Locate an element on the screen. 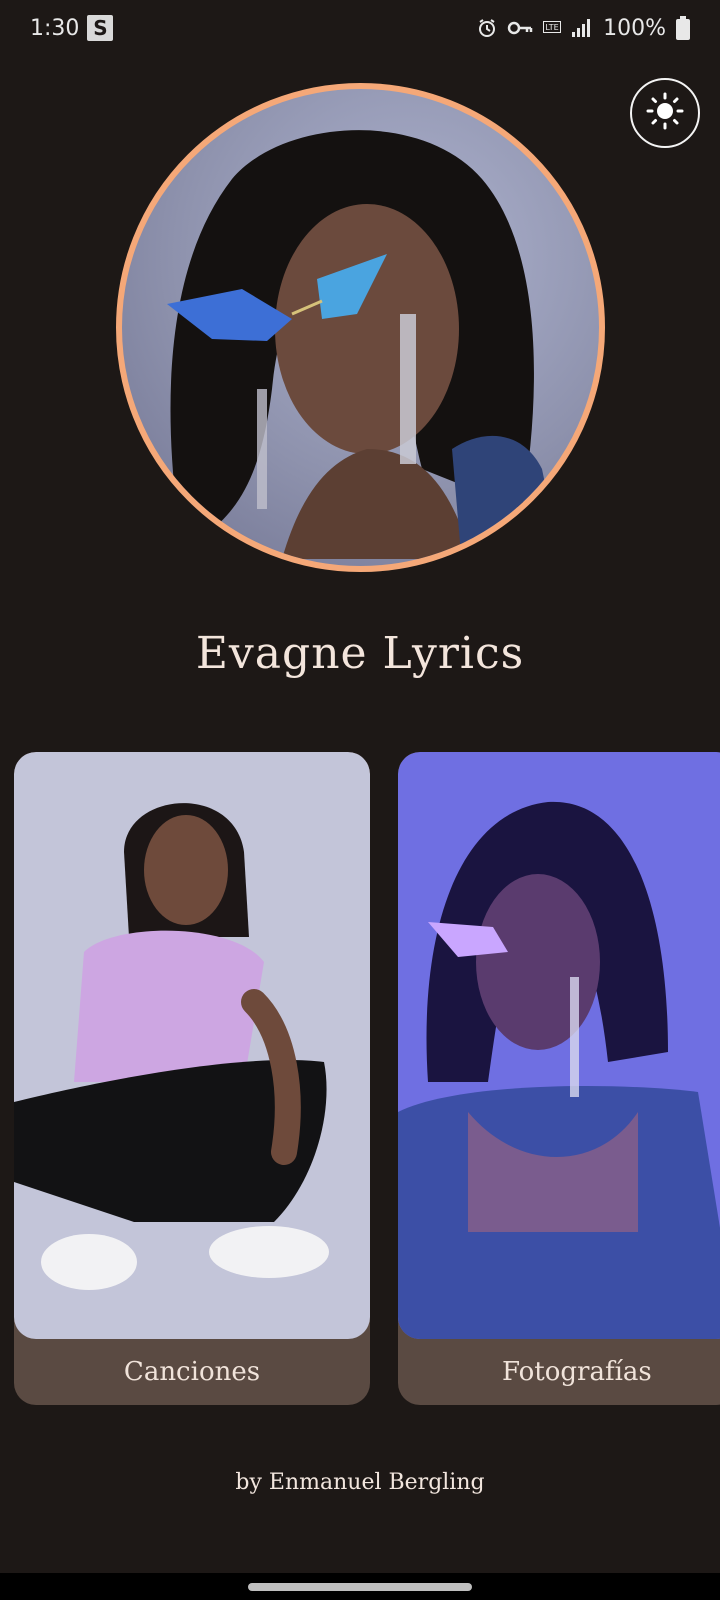 The height and width of the screenshot is (1600, 720). battery-icon is located at coordinates (683, 28).